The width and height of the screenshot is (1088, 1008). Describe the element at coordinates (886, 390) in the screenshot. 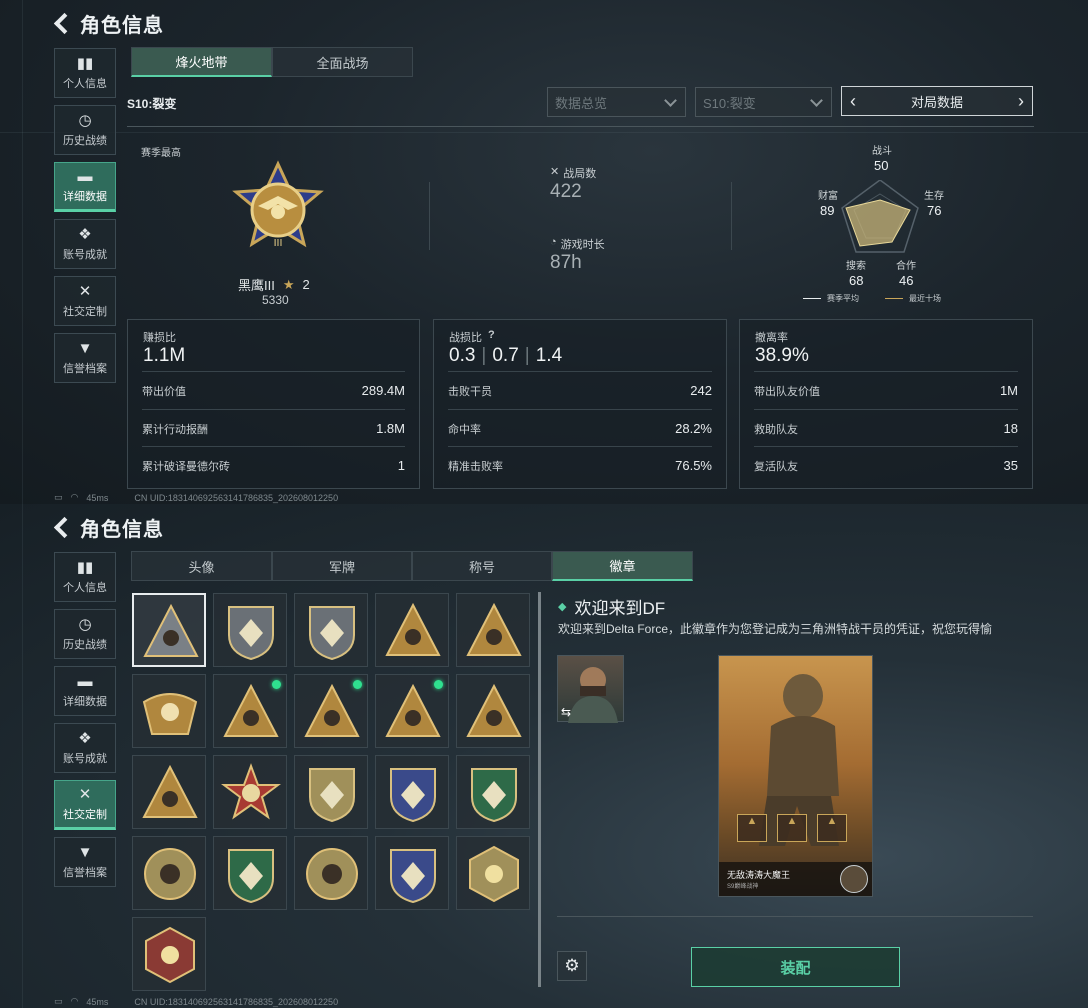

I see `table-row: 带出队友价值 1M` at that location.